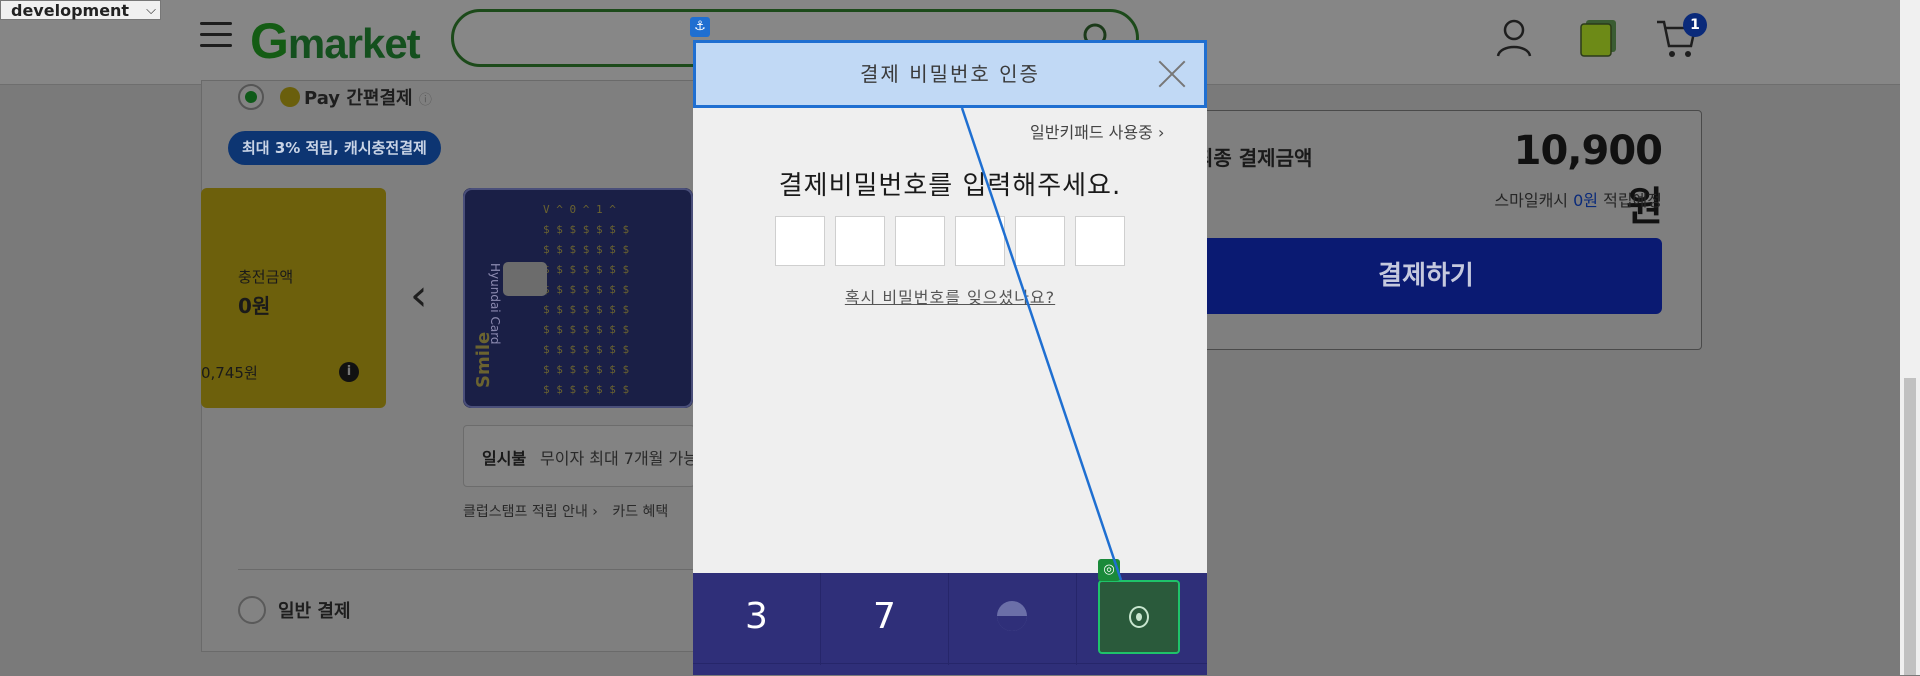  I want to click on info-icon: i, so click(349, 372).